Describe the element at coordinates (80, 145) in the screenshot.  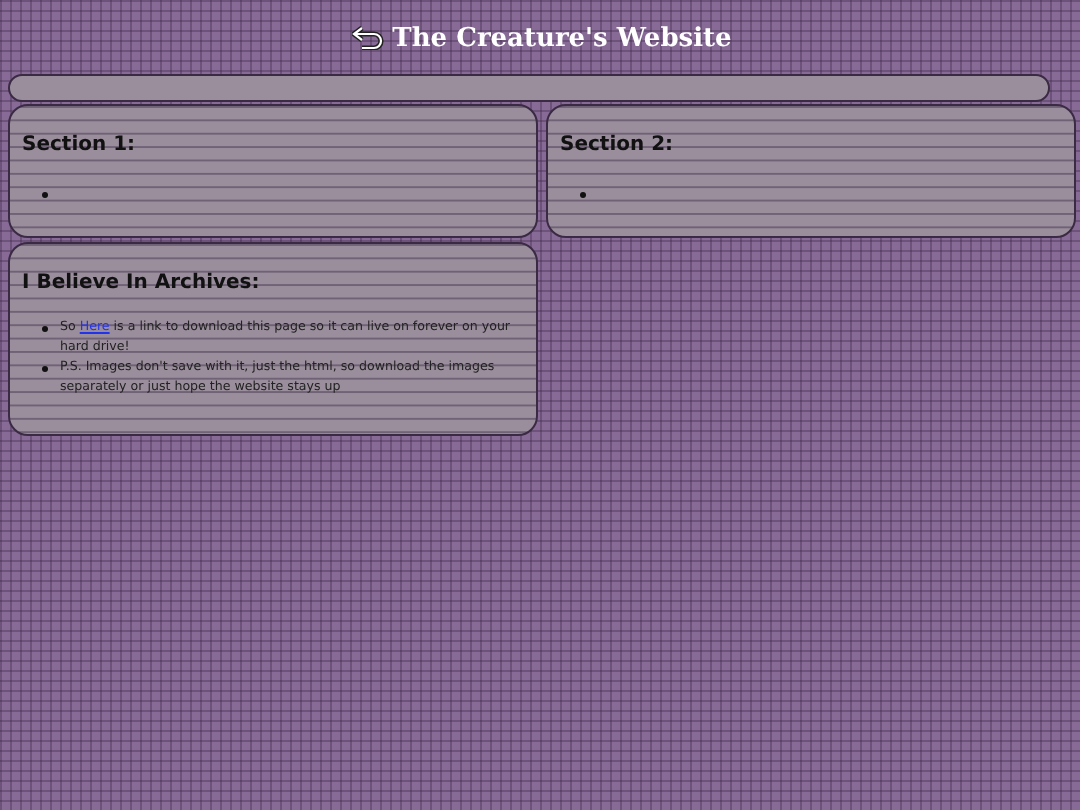
I see `section-heading: Section 1:` at that location.